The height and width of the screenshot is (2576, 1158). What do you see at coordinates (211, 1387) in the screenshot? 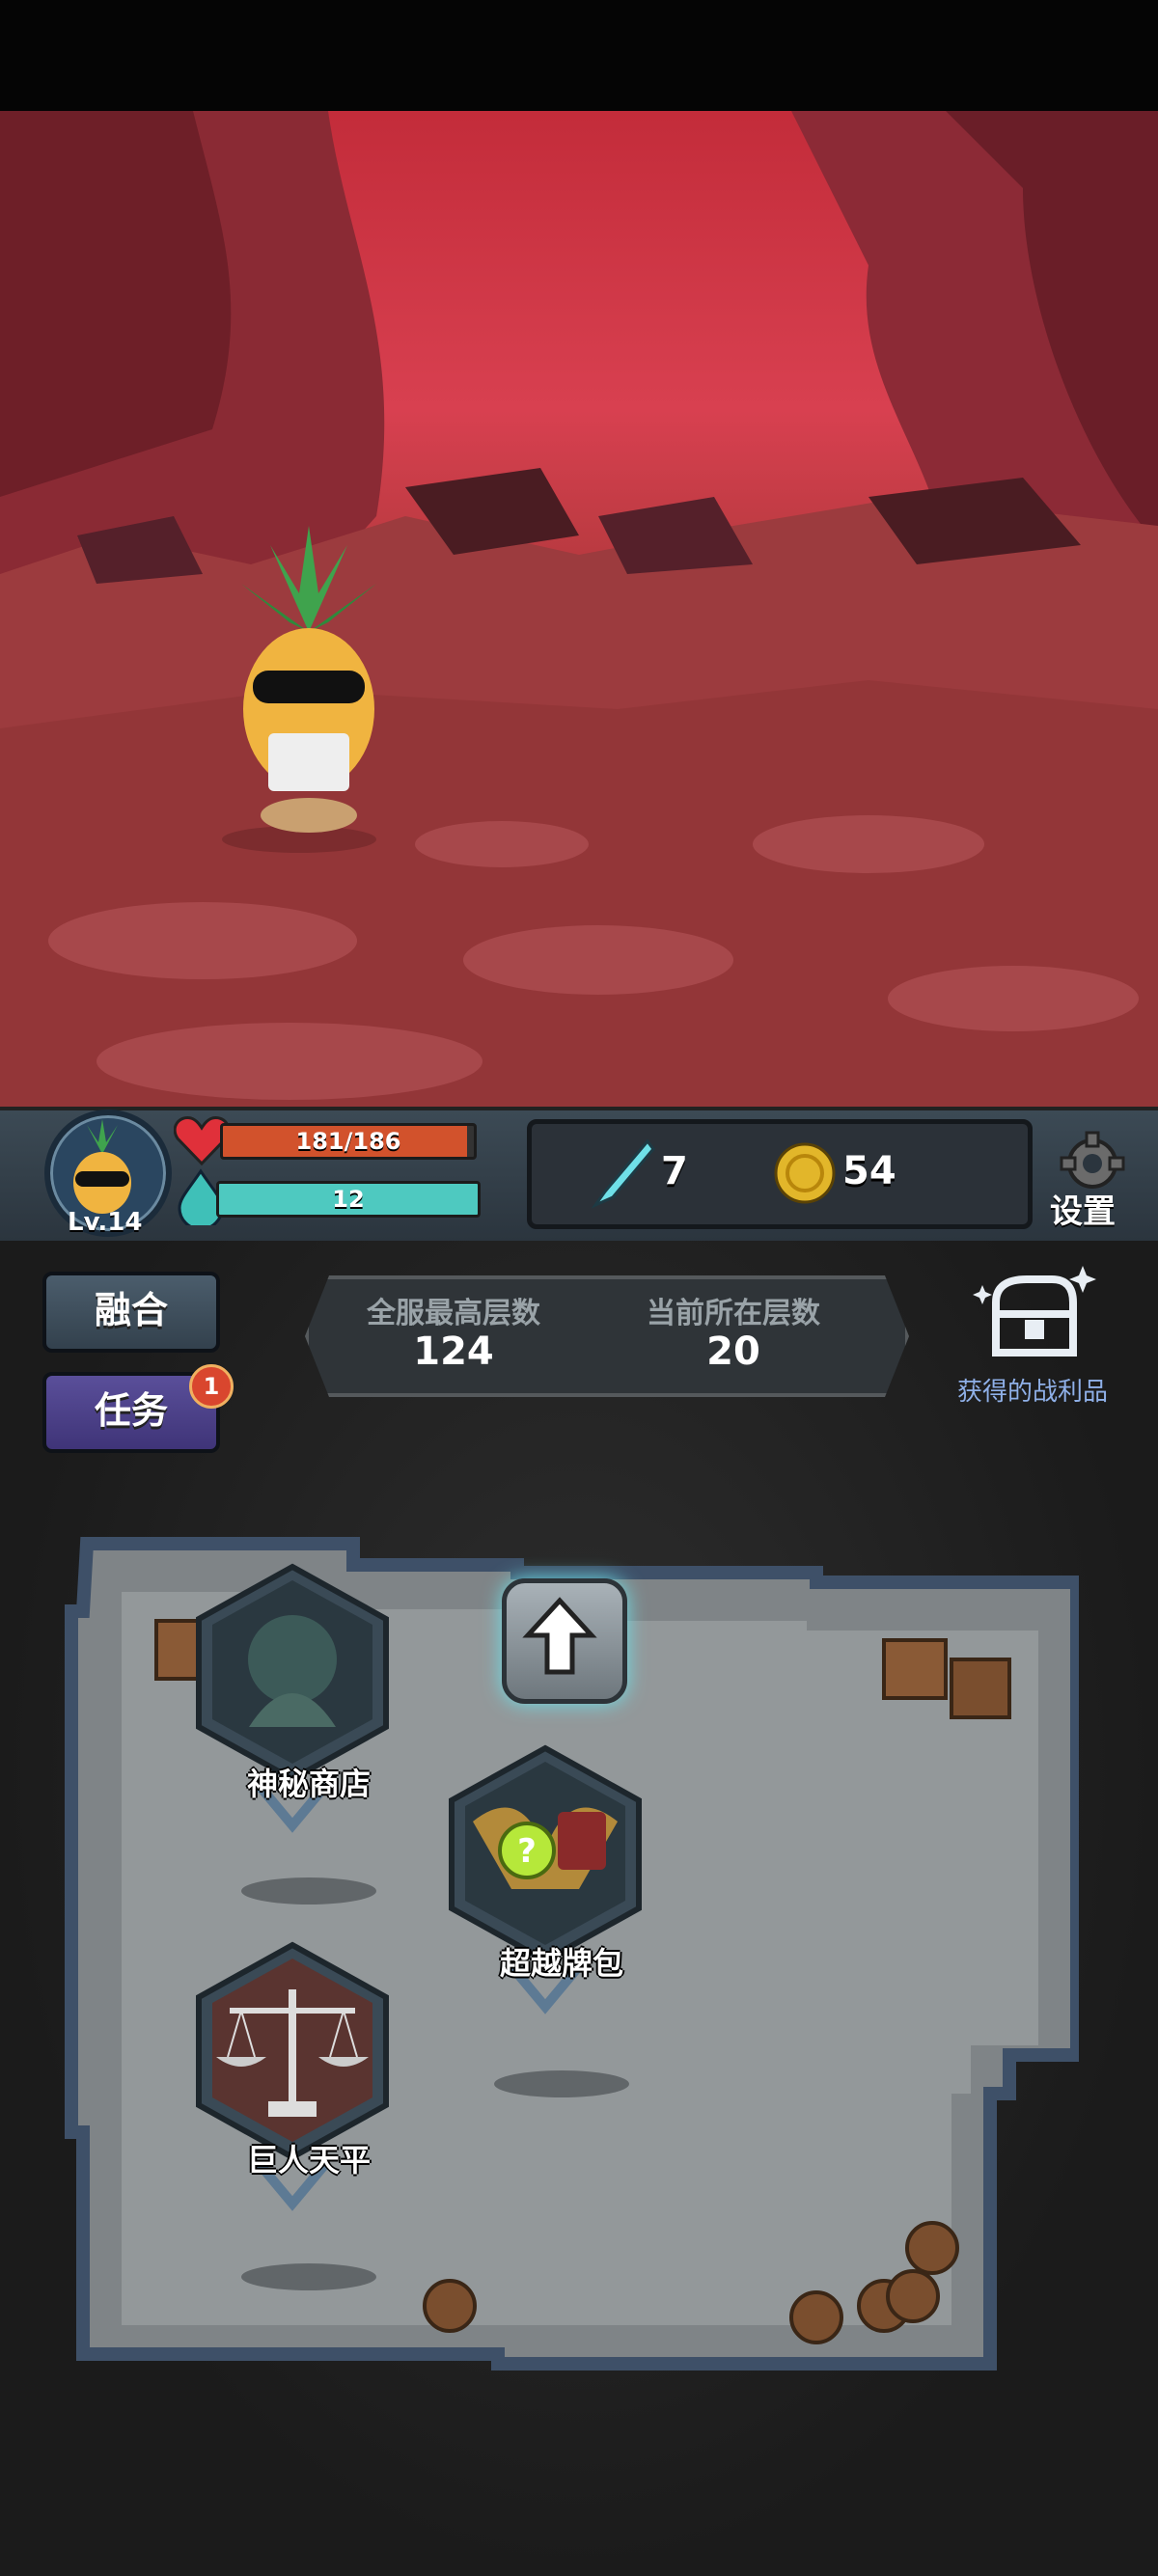
I see `tasks-badge: 1` at bounding box center [211, 1387].